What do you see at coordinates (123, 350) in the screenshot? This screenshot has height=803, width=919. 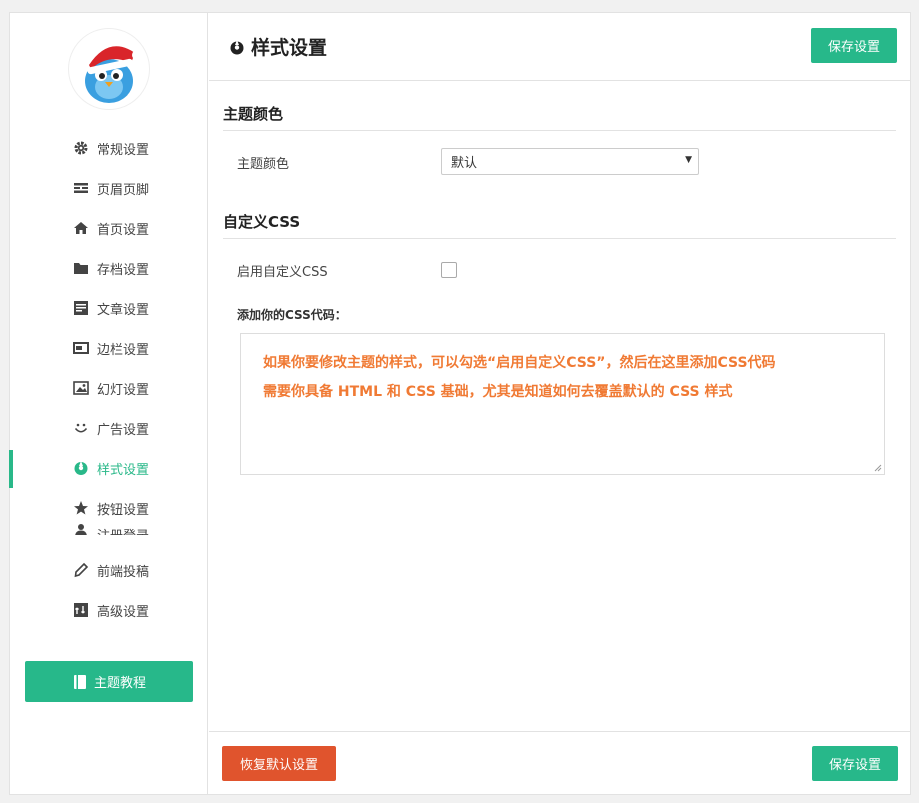 I see `sidebar-item-label: 边栏设置` at bounding box center [123, 350].